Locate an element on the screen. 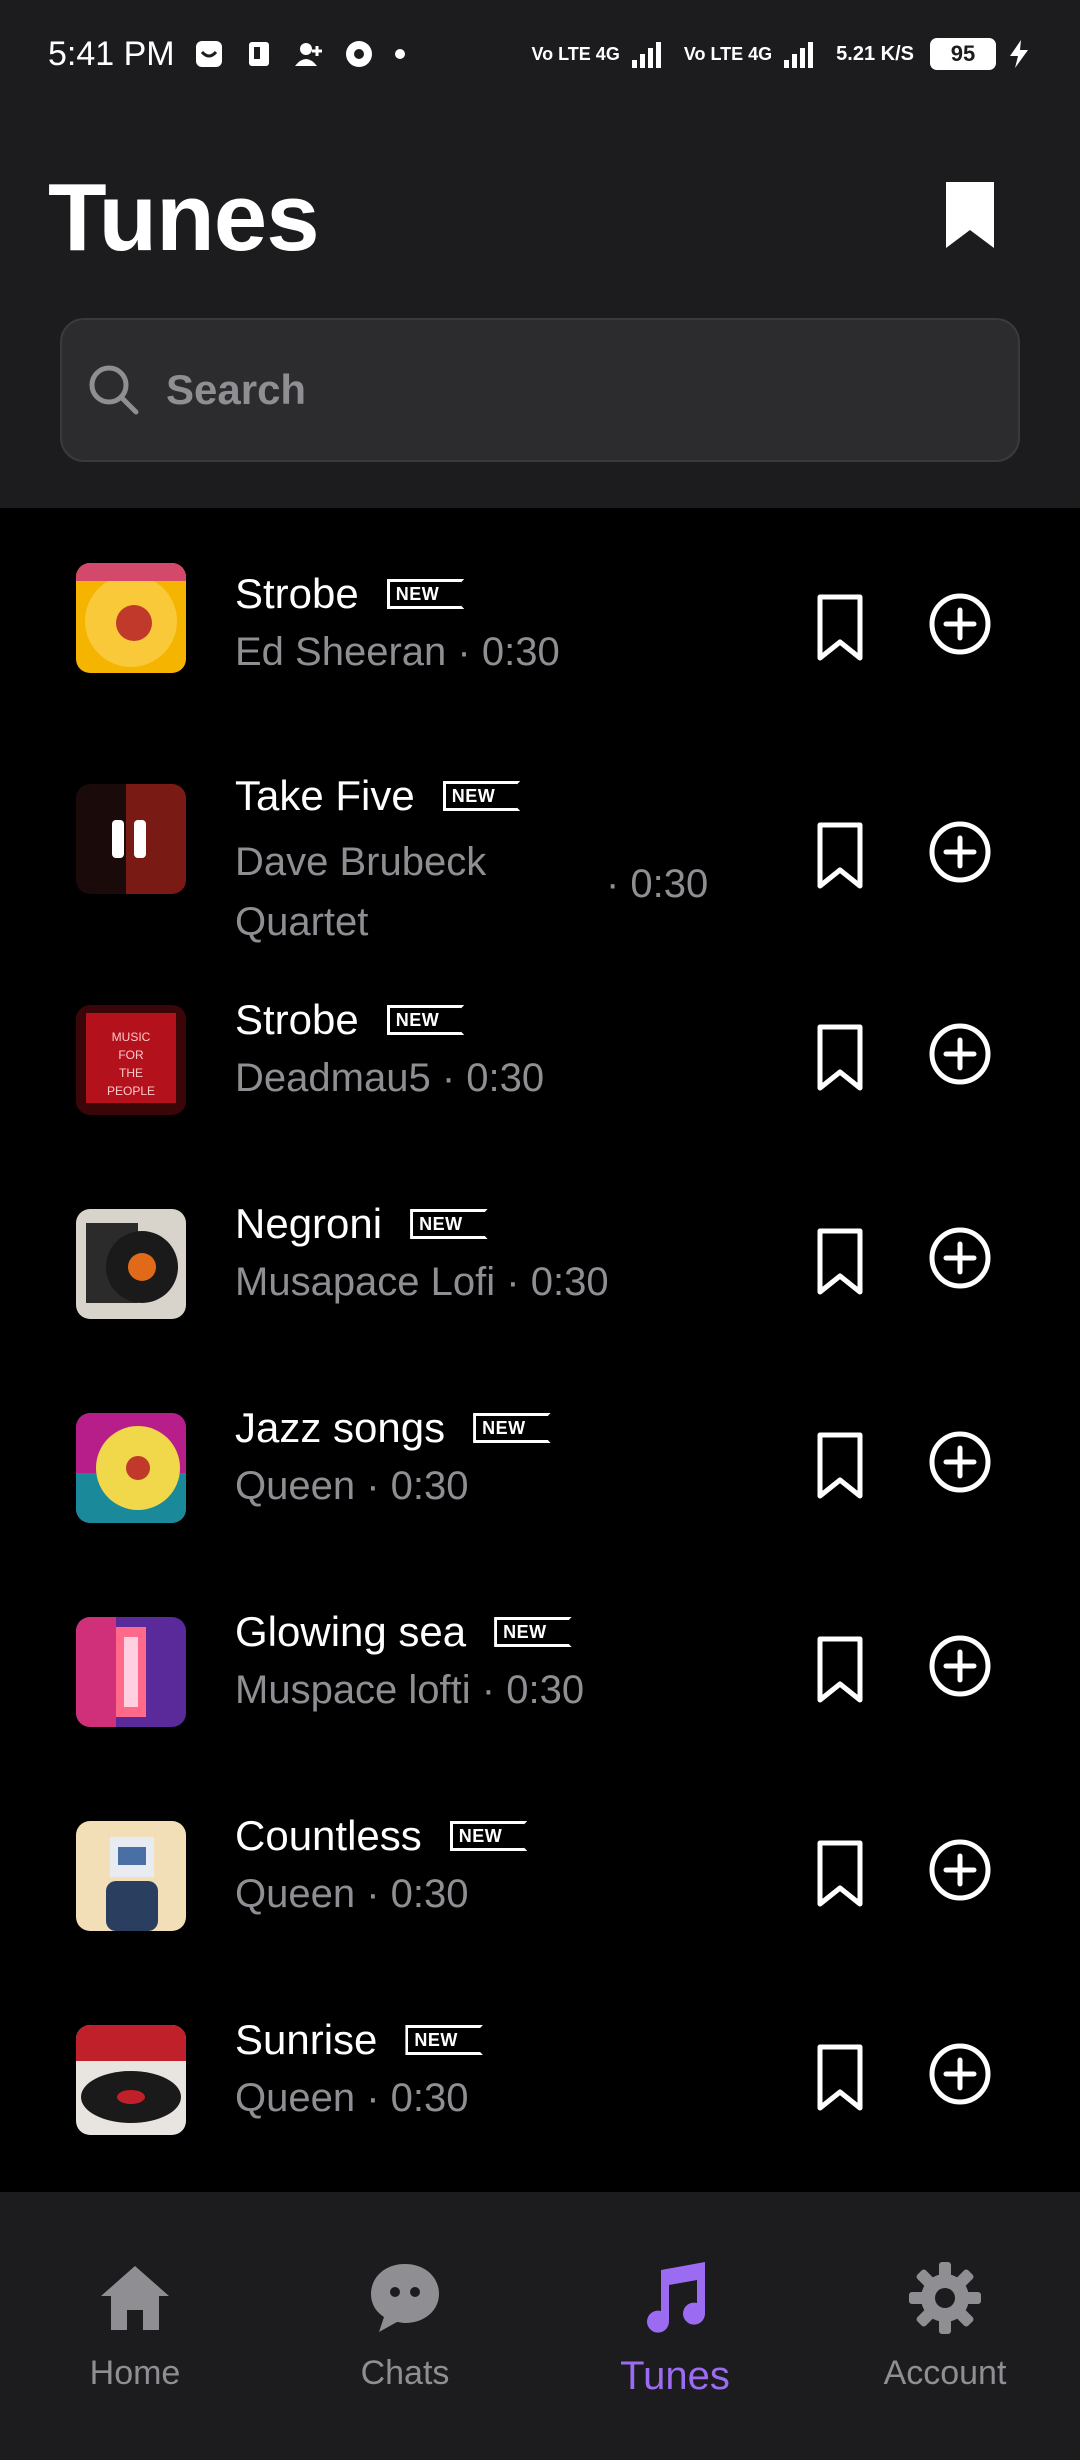 This screenshot has width=1080, height=2460. search-icon is located at coordinates (114, 390).